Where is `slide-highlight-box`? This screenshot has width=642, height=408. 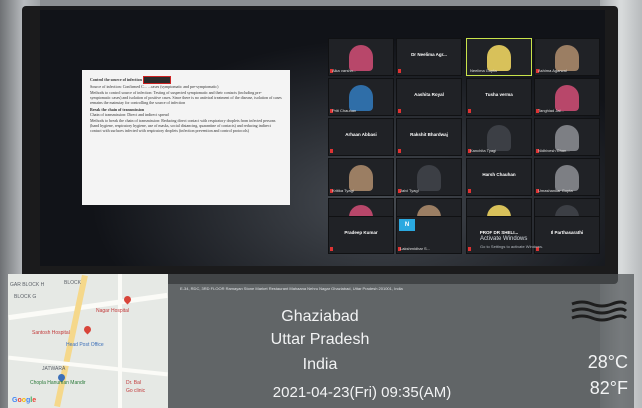 slide-highlight-box is located at coordinates (156, 80).